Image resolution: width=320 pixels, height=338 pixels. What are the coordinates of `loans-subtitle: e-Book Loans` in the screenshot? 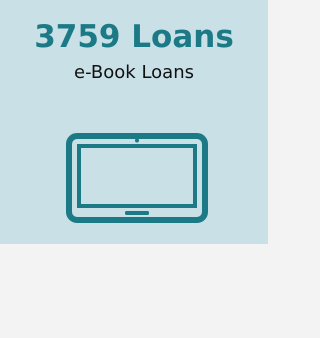 It's located at (134, 72).